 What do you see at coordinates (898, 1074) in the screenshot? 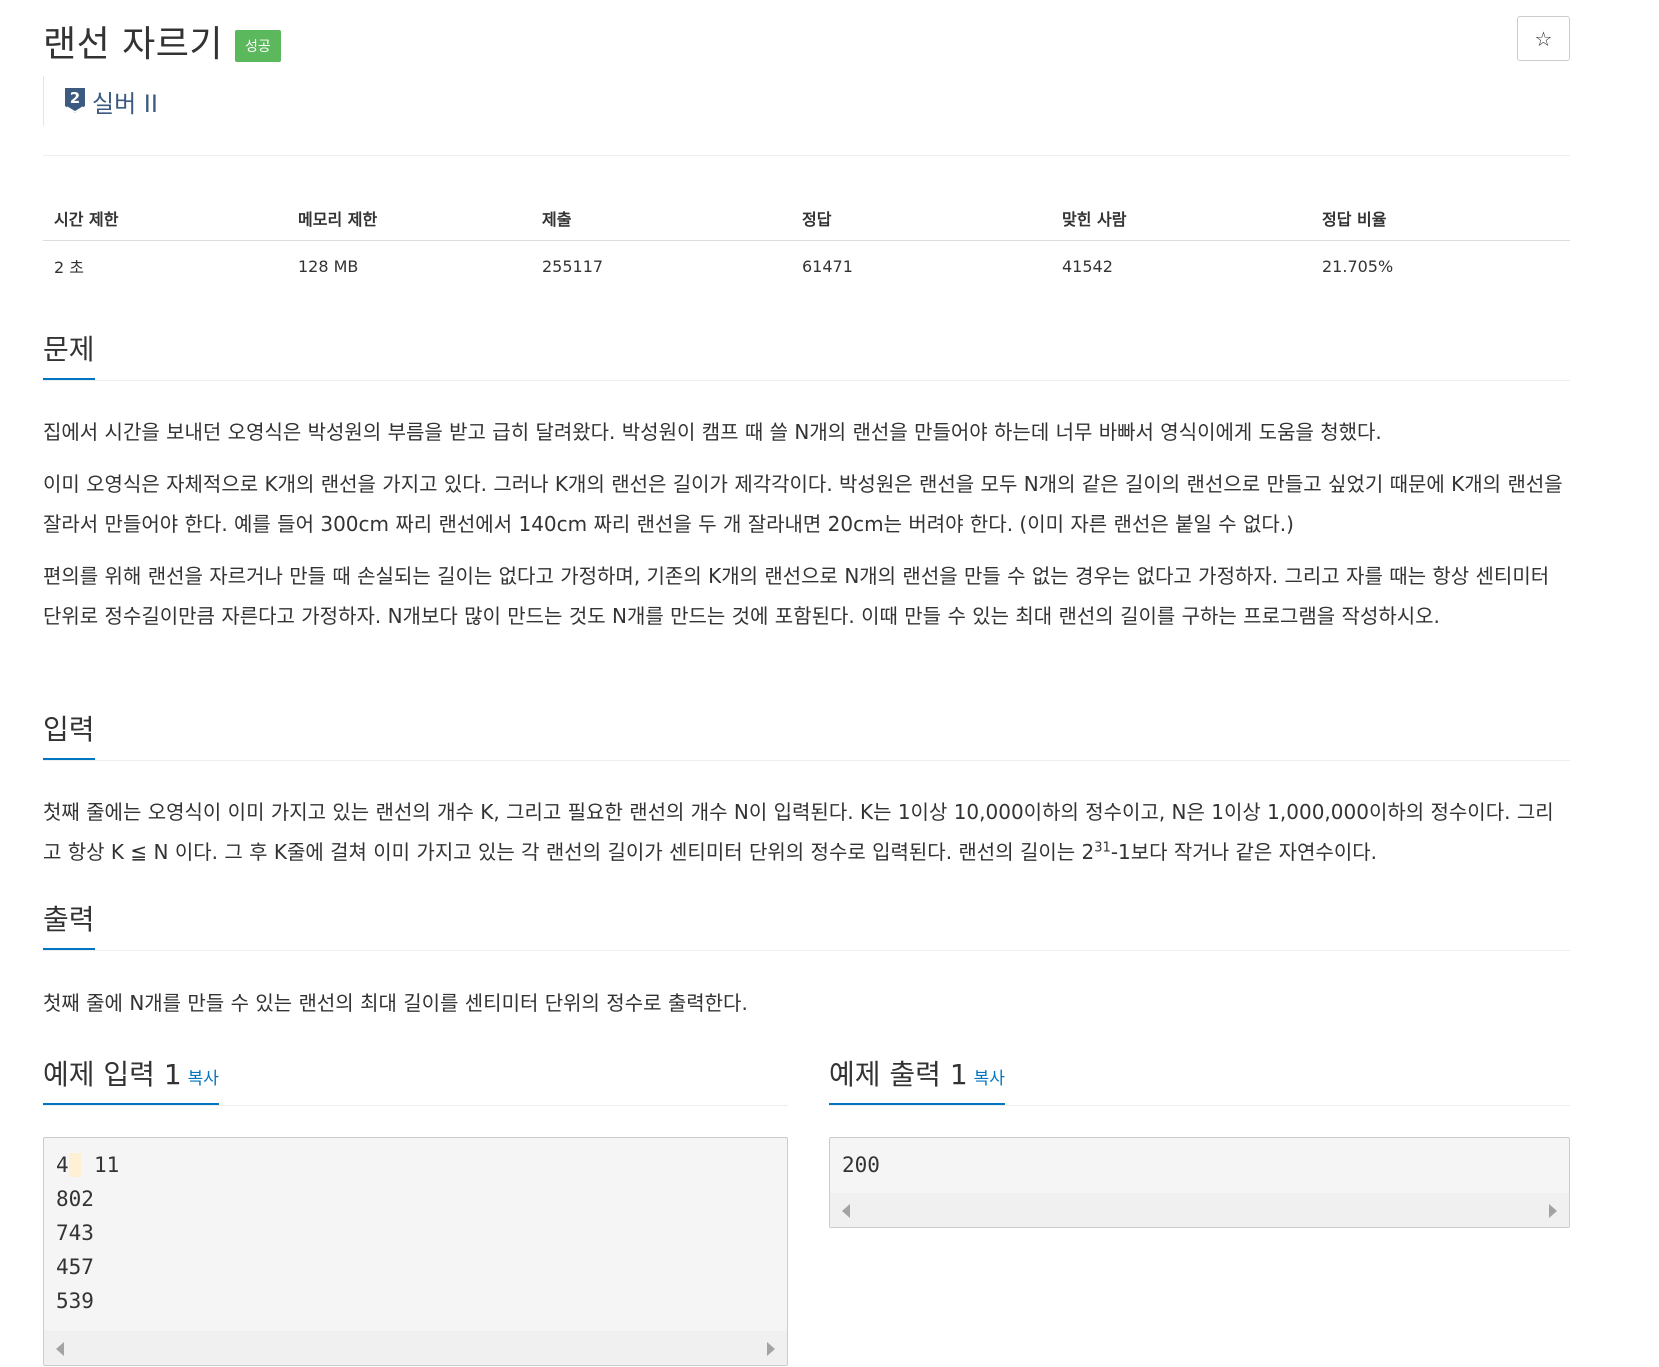
I see `sample-output-title: 예제 출력 1` at bounding box center [898, 1074].